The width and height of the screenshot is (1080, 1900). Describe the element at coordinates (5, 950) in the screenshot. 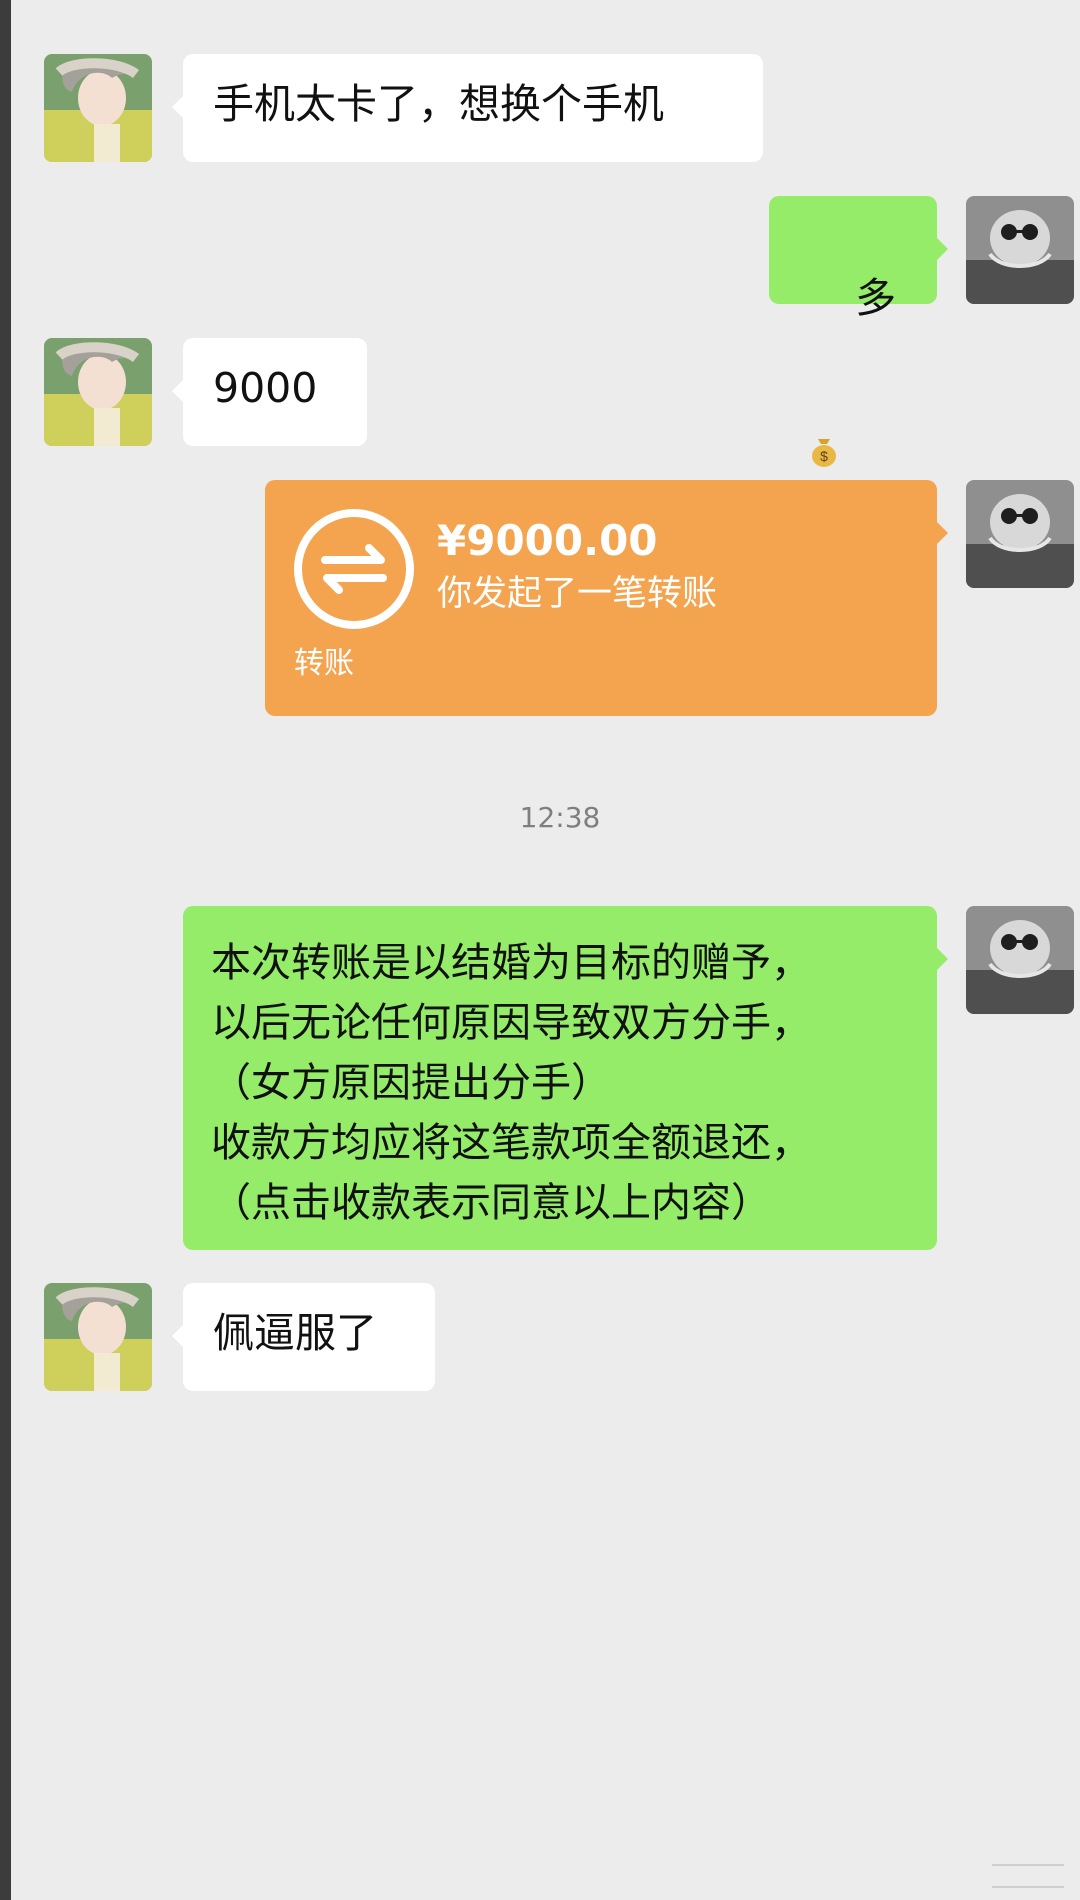

I see `screen-edge` at that location.